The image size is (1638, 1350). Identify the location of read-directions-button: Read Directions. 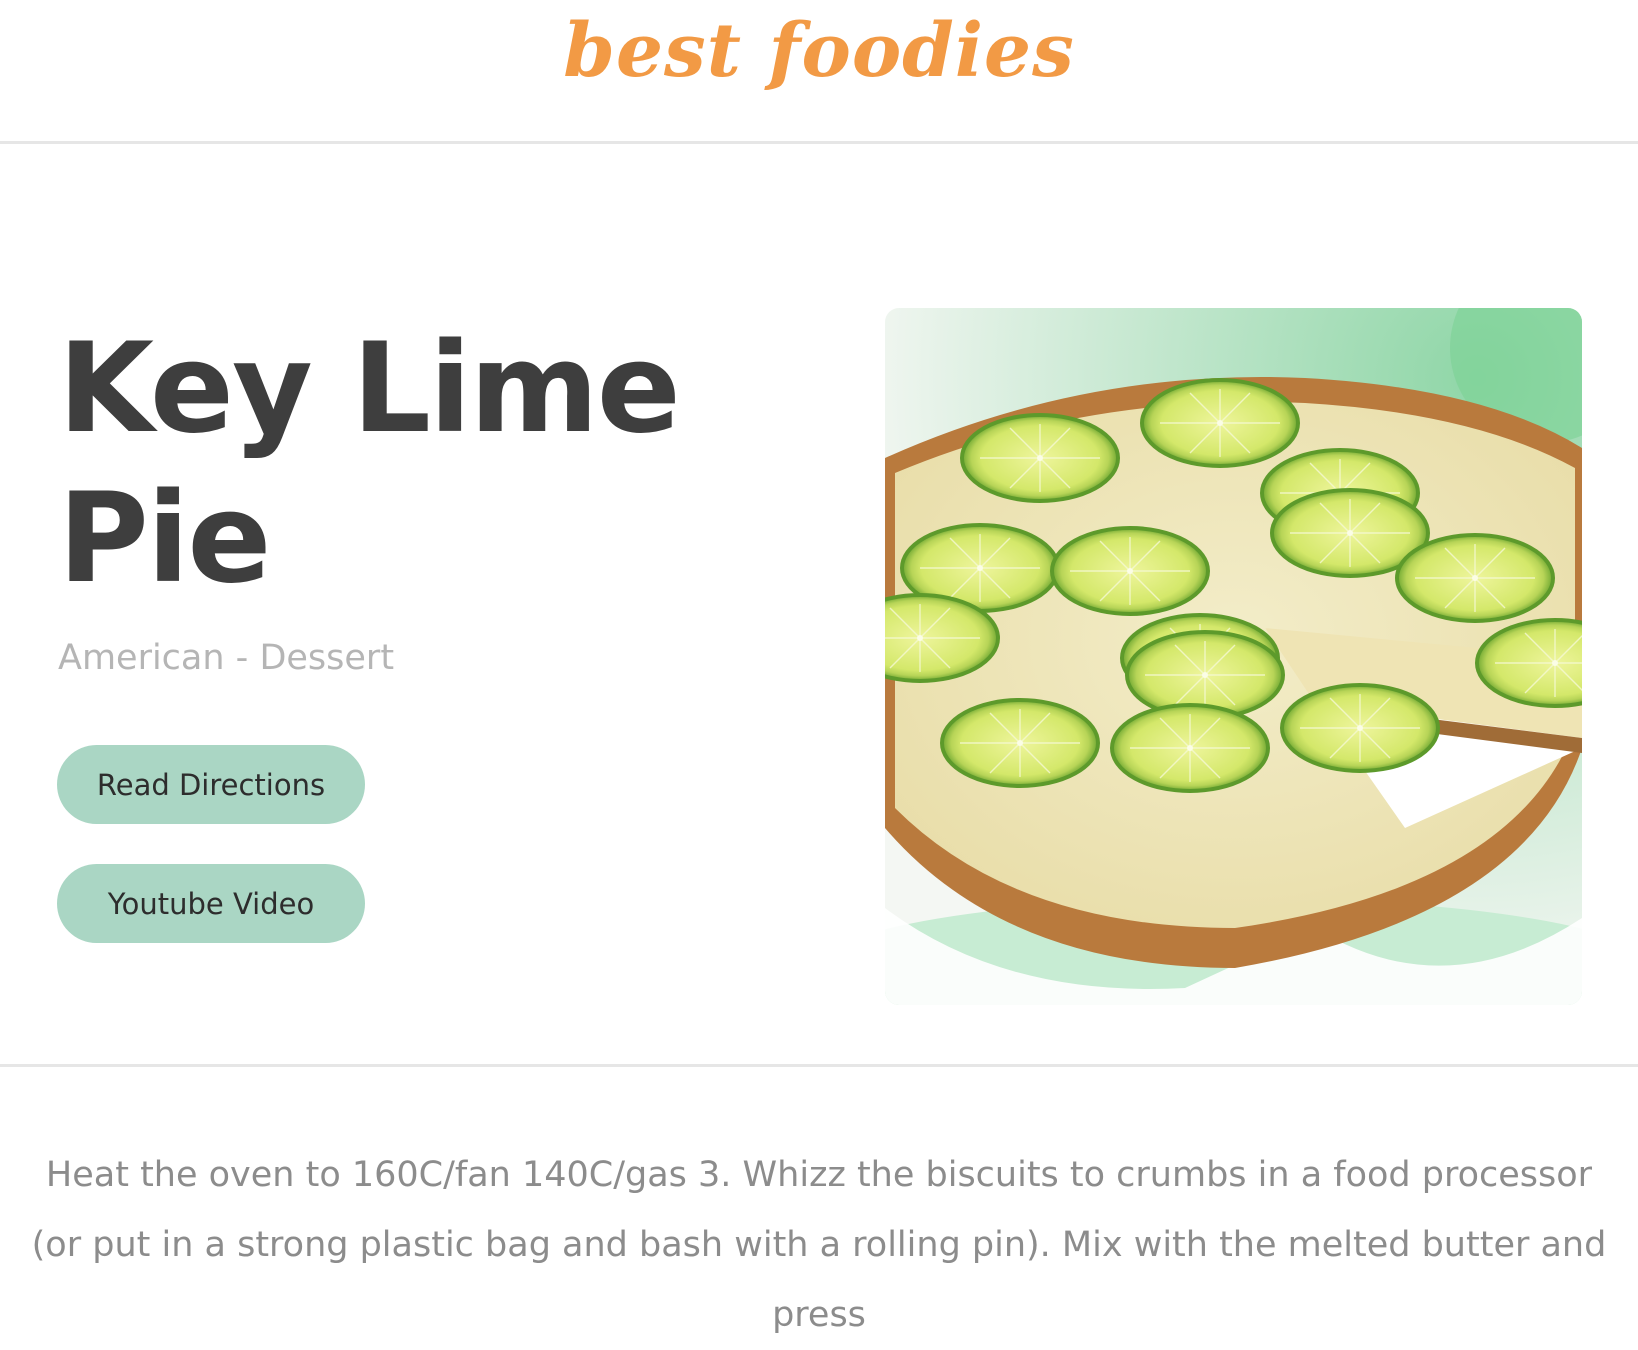
(211, 784).